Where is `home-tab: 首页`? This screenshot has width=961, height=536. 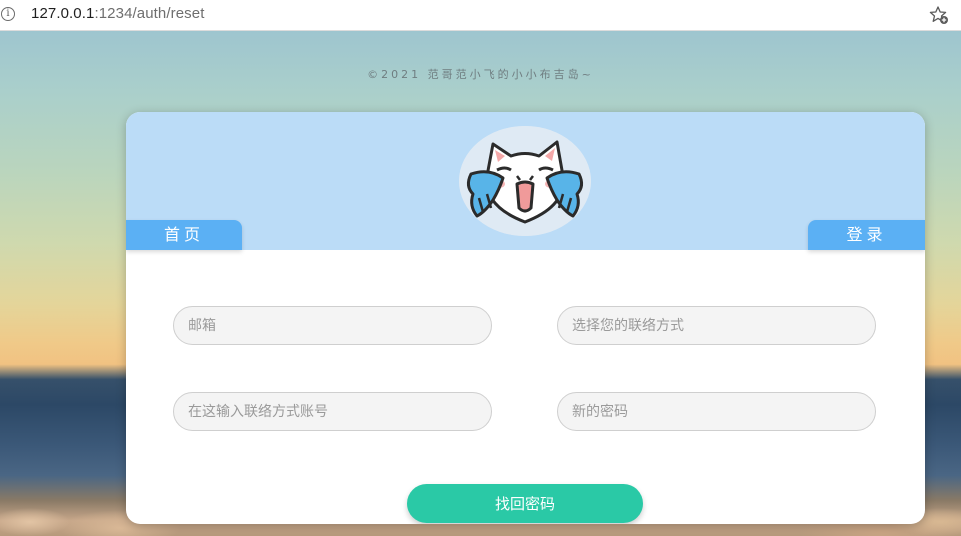 home-tab: 首页 is located at coordinates (184, 235).